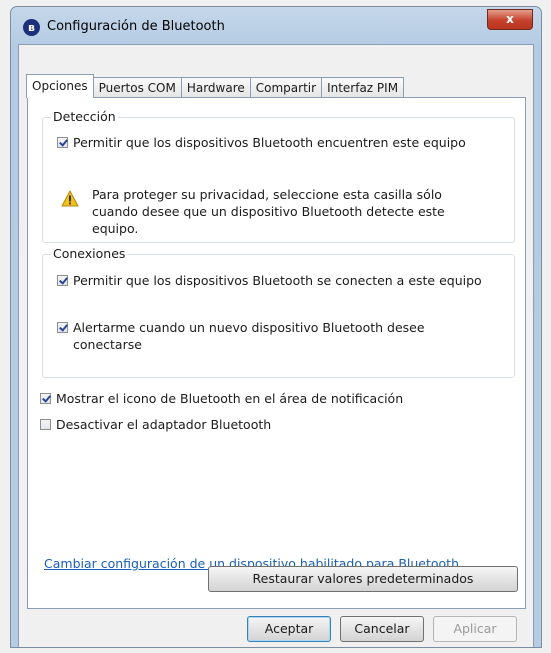 Image resolution: width=551 pixels, height=653 pixels. I want to click on cancel-button: Cancelar, so click(382, 629).